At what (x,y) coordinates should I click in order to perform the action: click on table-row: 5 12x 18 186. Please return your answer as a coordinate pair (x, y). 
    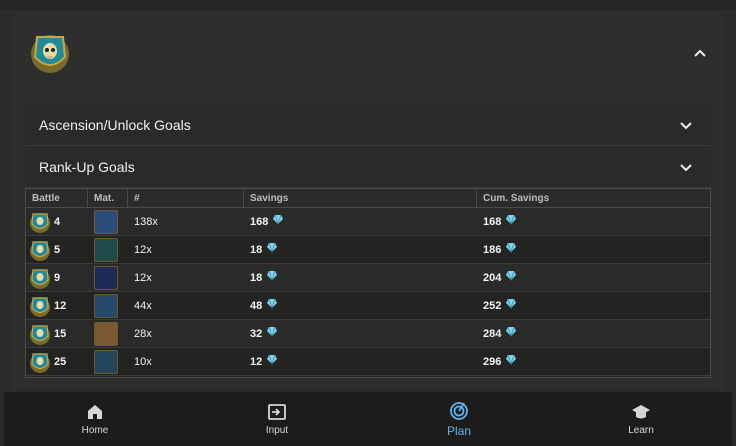
    Looking at the image, I should click on (368, 250).